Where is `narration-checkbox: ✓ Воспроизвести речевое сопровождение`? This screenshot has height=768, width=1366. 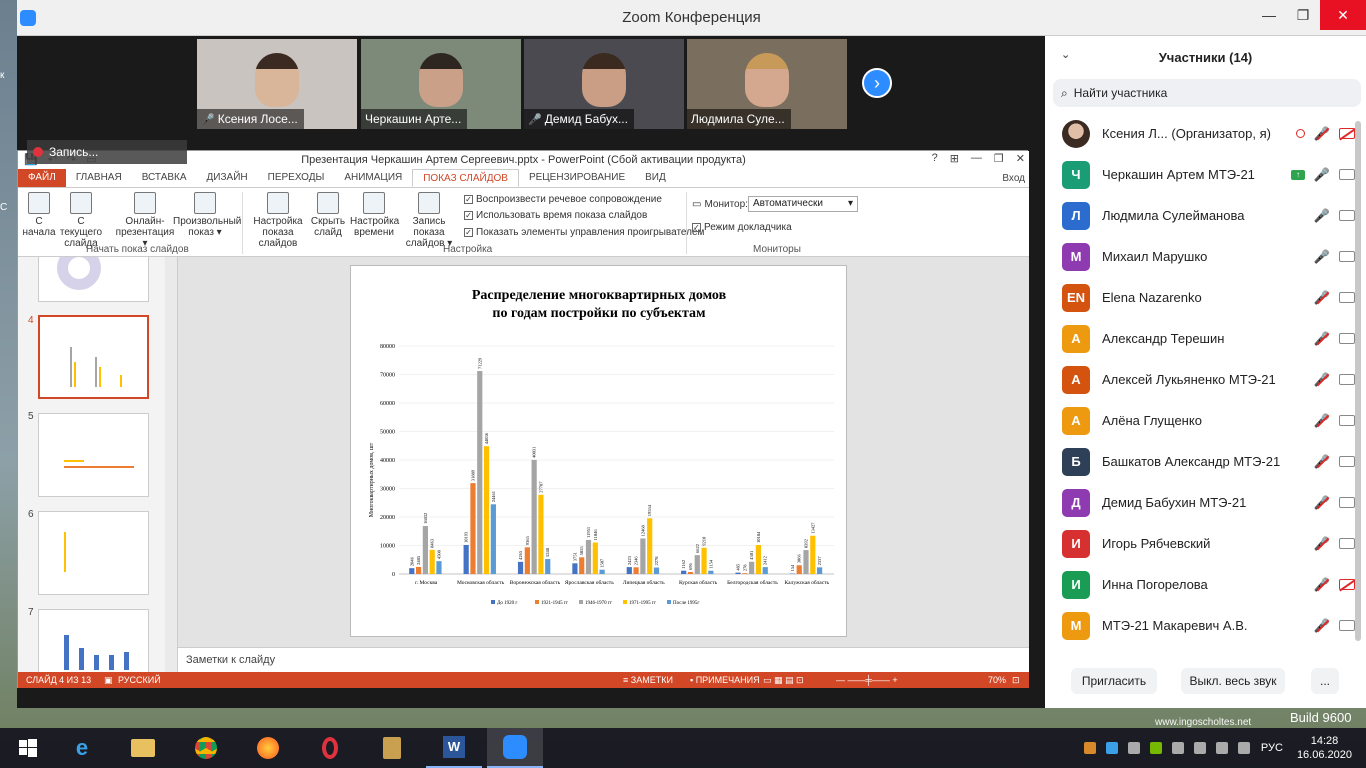 narration-checkbox: ✓ Воспроизвести речевое сопровождение is located at coordinates (563, 199).